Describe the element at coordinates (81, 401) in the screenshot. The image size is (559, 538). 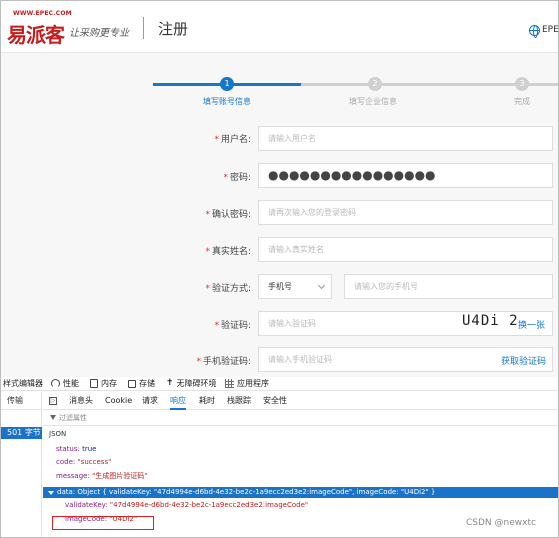
I see `tab-headers: 消息头` at that location.